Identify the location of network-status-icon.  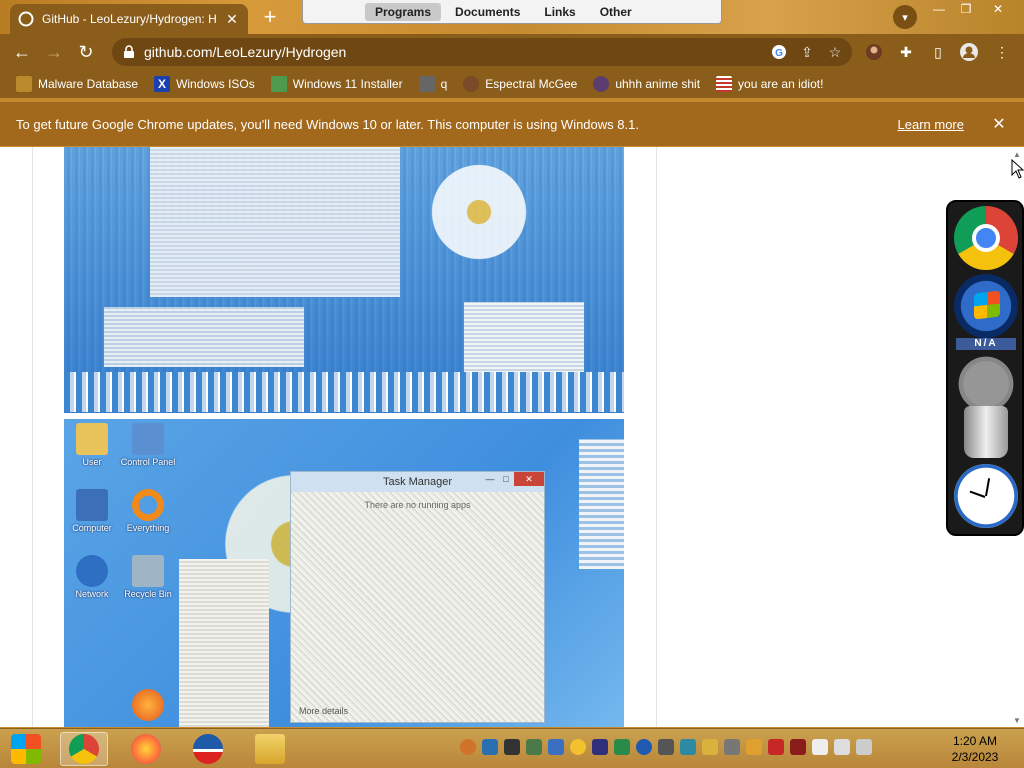
(842, 747).